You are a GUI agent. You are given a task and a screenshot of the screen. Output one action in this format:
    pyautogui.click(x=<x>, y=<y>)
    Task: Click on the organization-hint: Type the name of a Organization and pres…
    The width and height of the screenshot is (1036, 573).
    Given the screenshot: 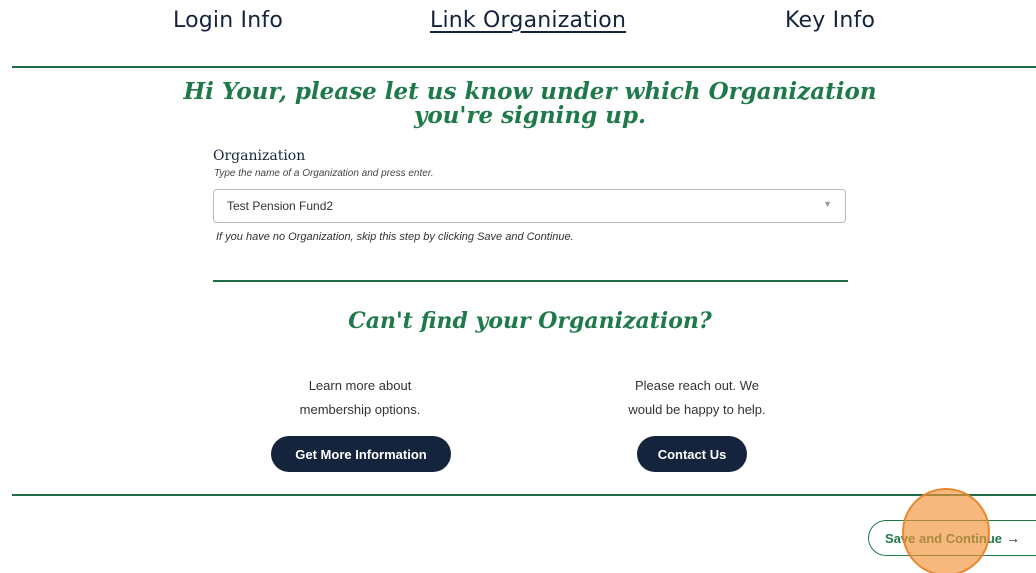 What is the action you would take?
    pyautogui.click(x=324, y=173)
    